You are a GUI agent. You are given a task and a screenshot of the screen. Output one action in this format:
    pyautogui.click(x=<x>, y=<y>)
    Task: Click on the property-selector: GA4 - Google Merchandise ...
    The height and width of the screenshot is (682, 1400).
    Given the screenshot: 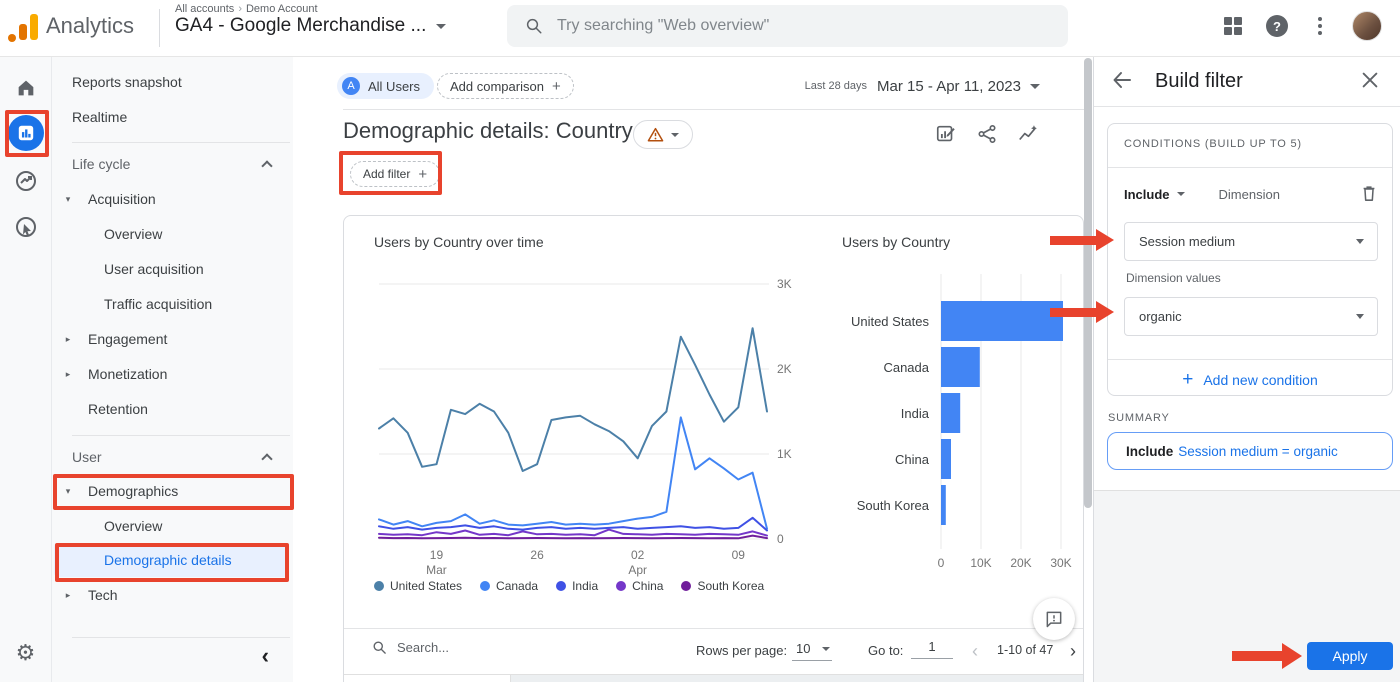 What is the action you would take?
    pyautogui.click(x=311, y=26)
    